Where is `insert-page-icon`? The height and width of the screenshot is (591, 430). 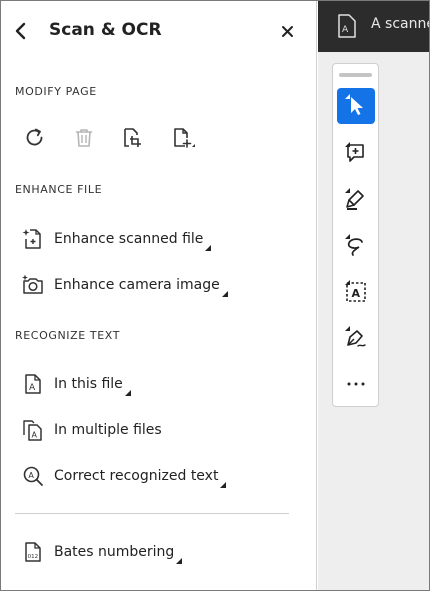 insert-page-icon is located at coordinates (184, 138).